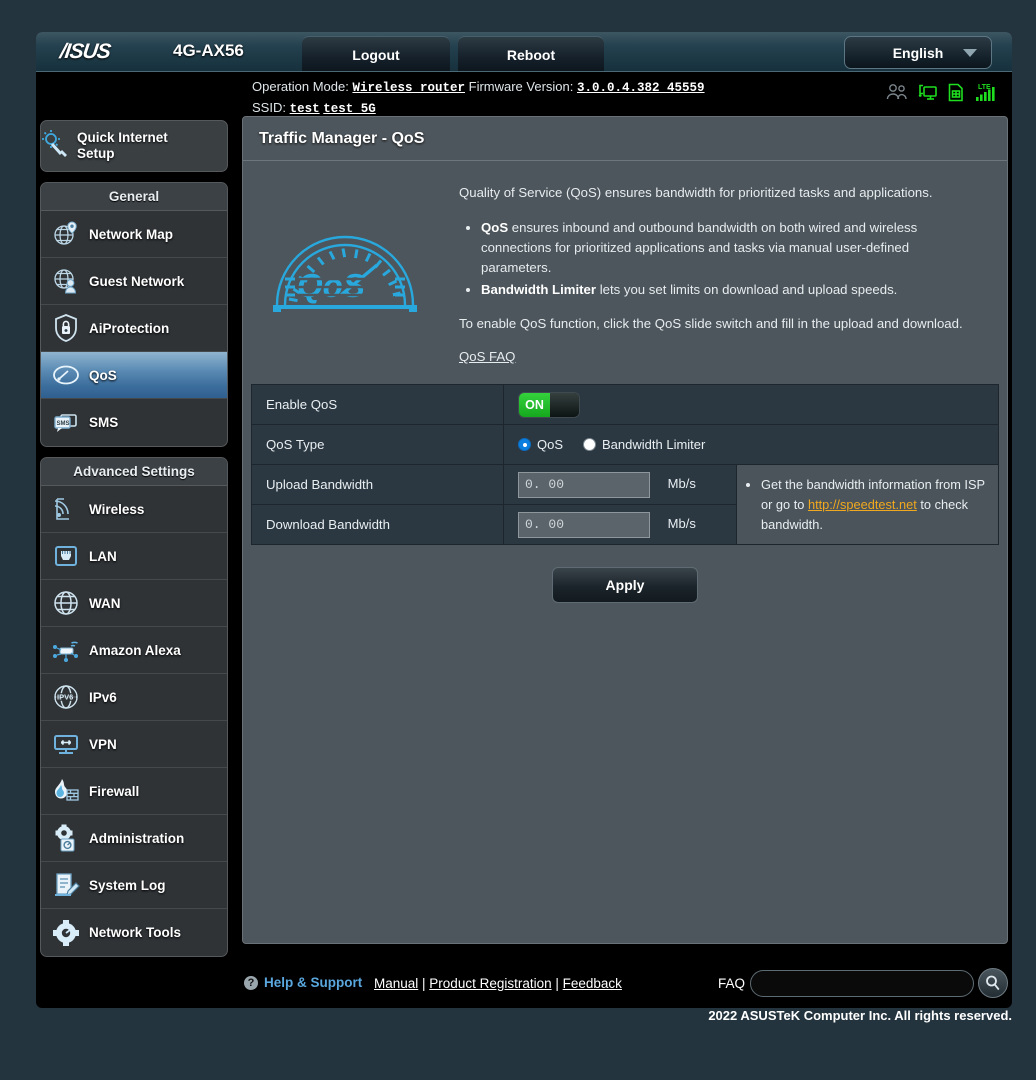  What do you see at coordinates (956, 92) in the screenshot?
I see `sim-card-icon` at bounding box center [956, 92].